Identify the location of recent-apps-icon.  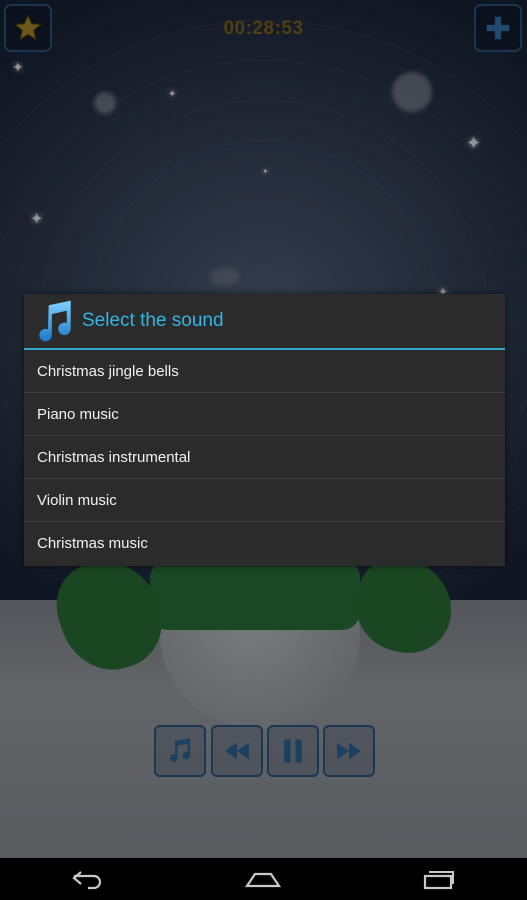
(439, 880).